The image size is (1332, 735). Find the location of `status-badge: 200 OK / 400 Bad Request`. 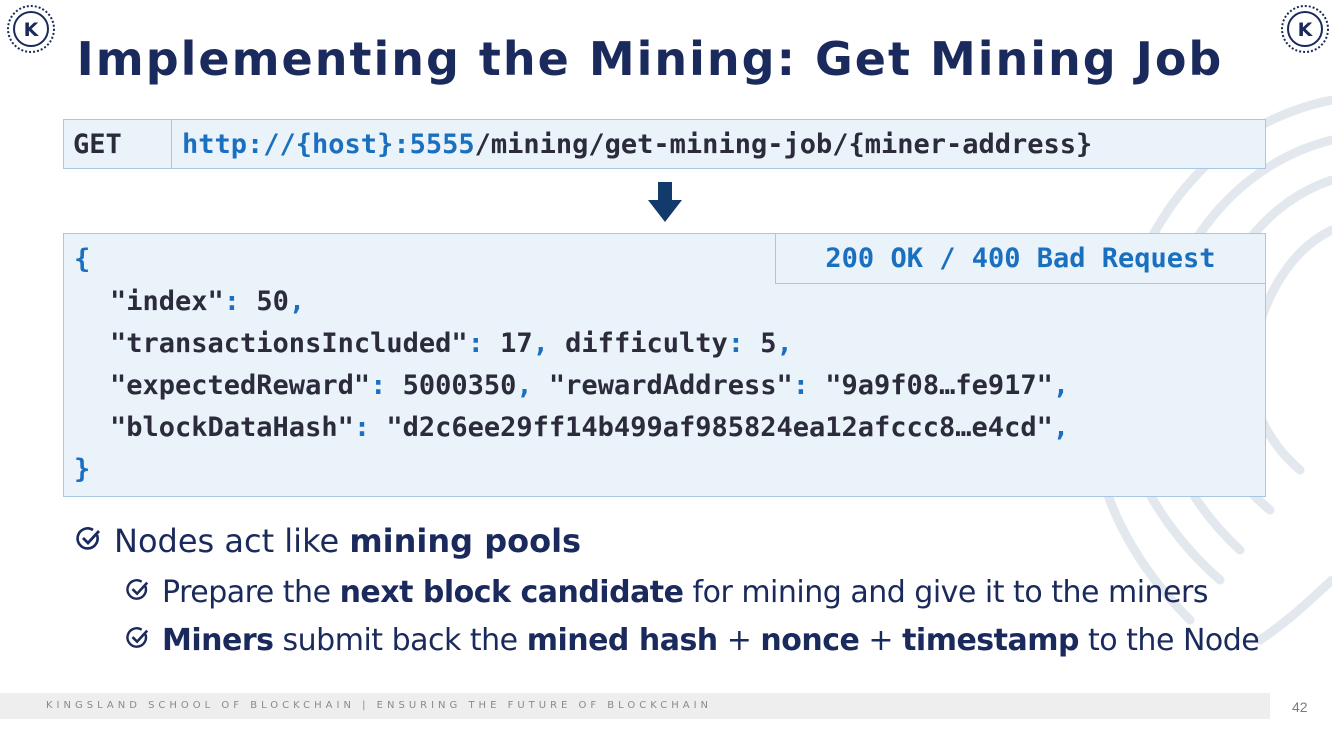

status-badge: 200 OK / 400 Bad Request is located at coordinates (1020, 258).